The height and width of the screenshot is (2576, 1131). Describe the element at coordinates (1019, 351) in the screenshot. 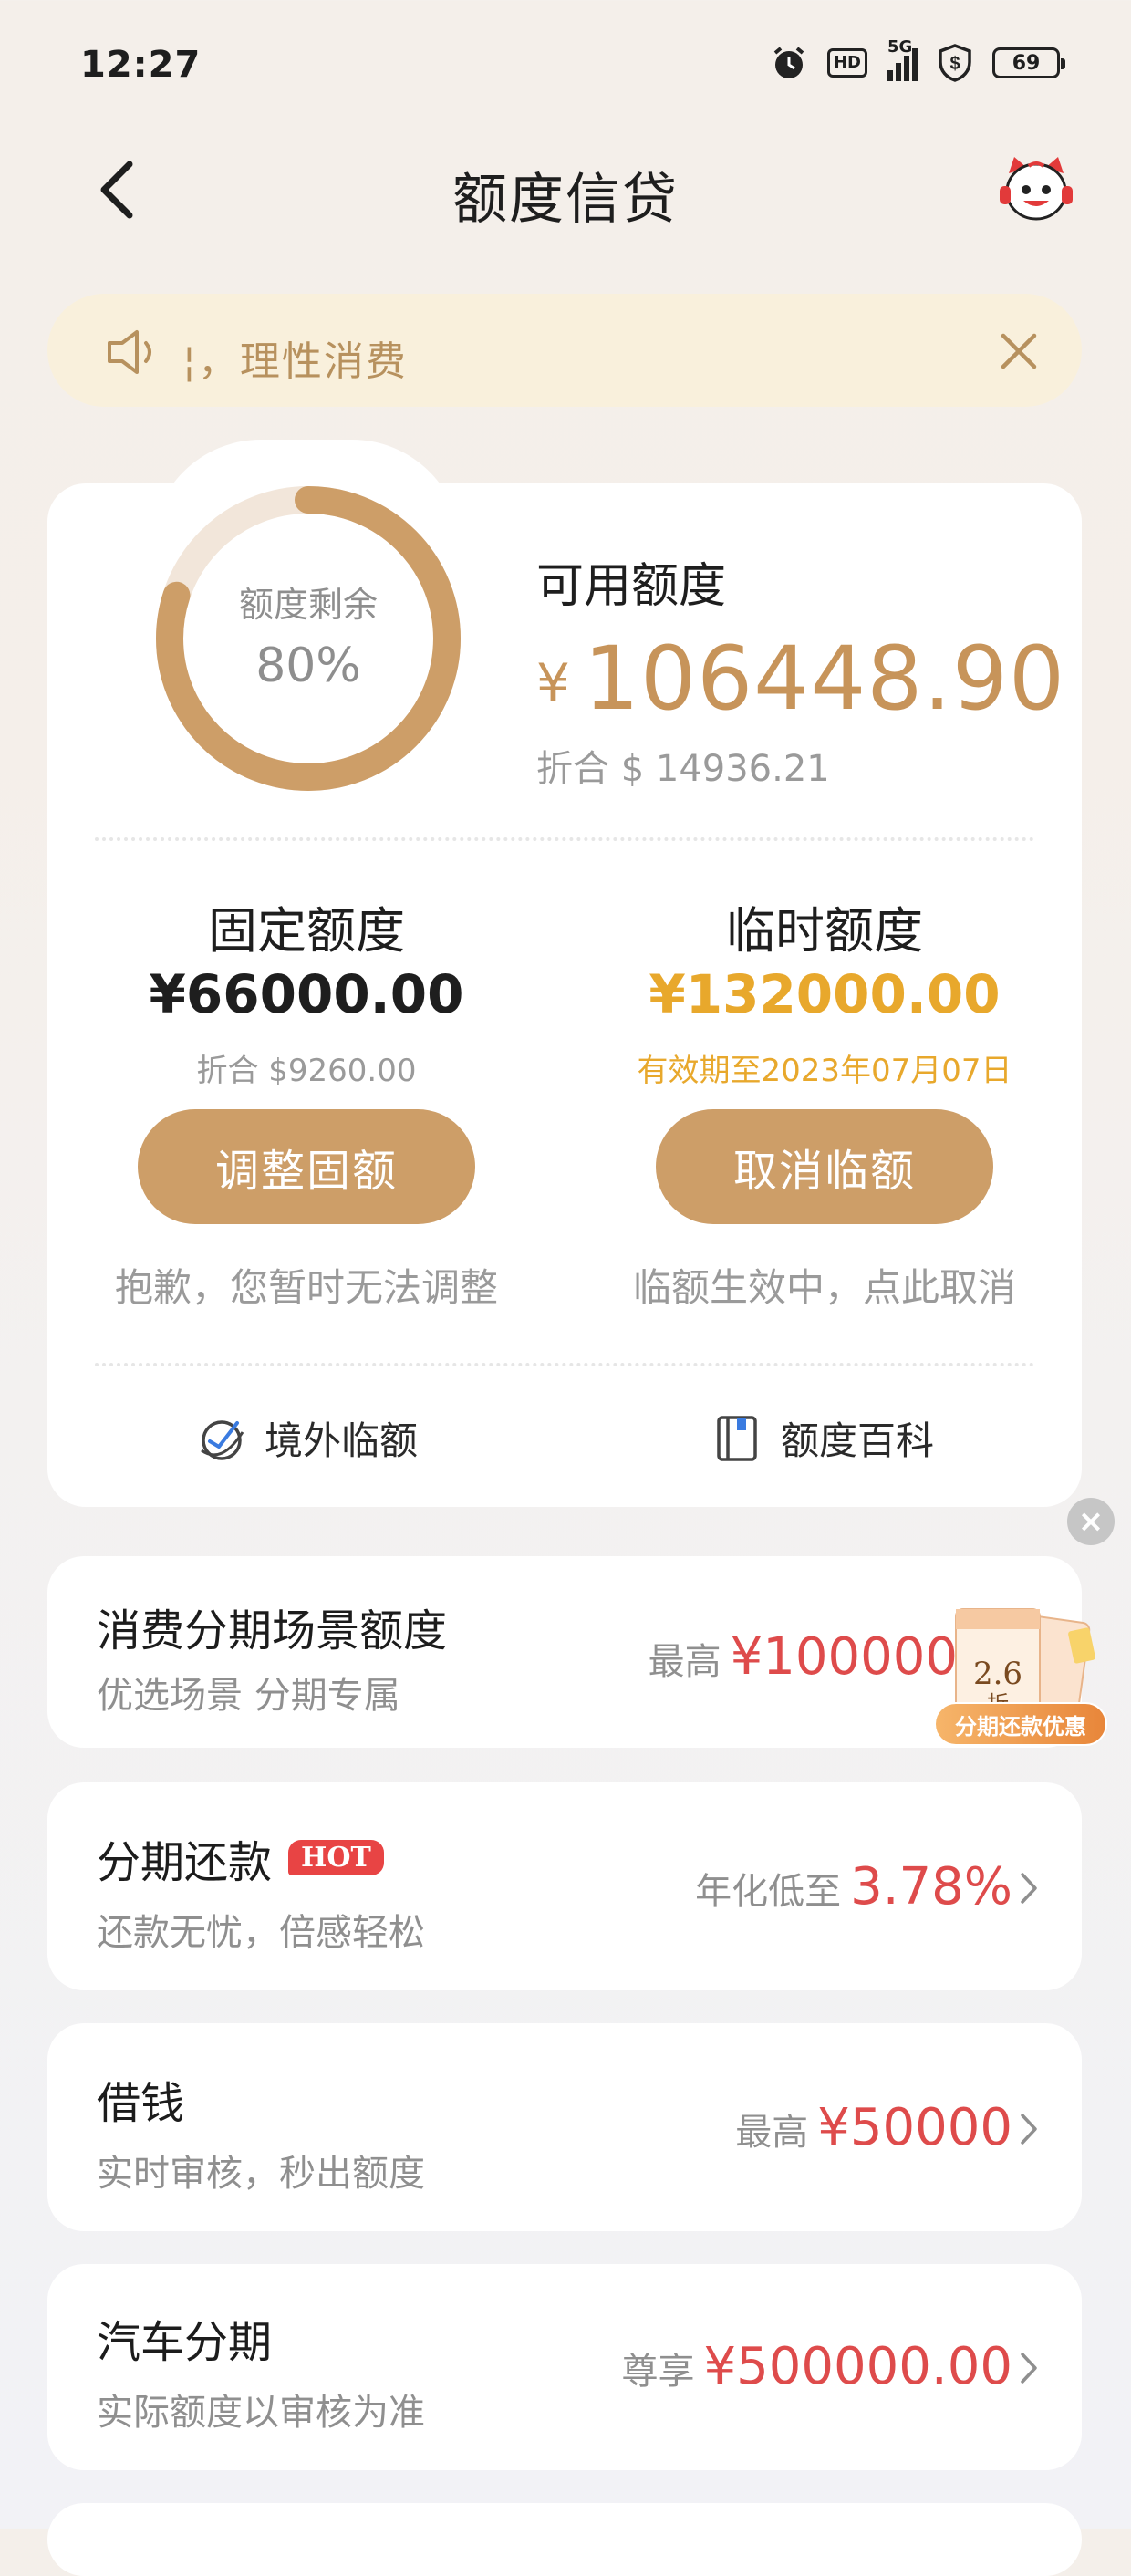

I see `notice-close-icon` at that location.